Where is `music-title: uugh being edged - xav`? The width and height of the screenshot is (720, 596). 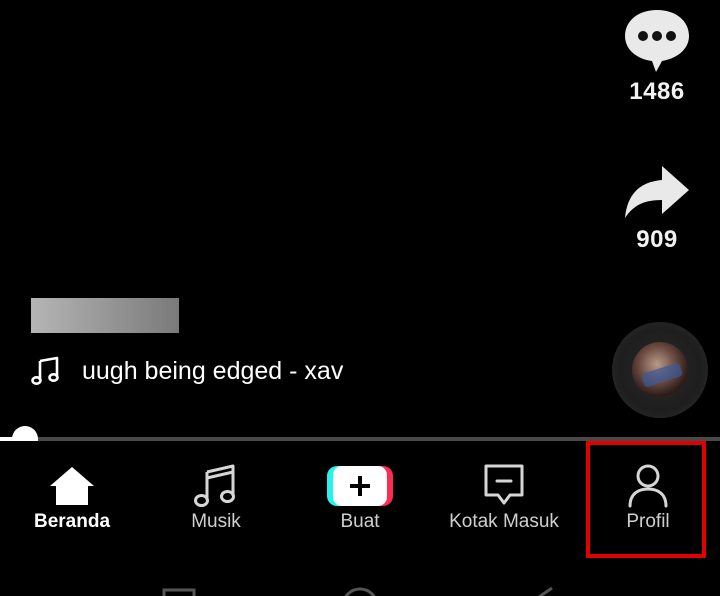
music-title: uugh being edged - xav is located at coordinates (213, 370).